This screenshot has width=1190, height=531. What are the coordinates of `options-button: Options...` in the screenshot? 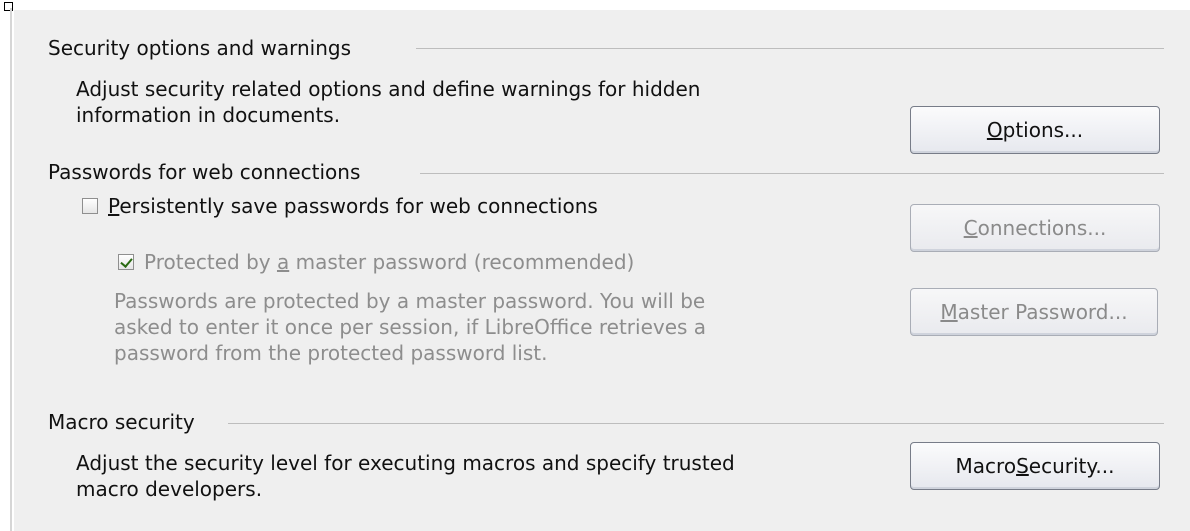 It's located at (1035, 130).